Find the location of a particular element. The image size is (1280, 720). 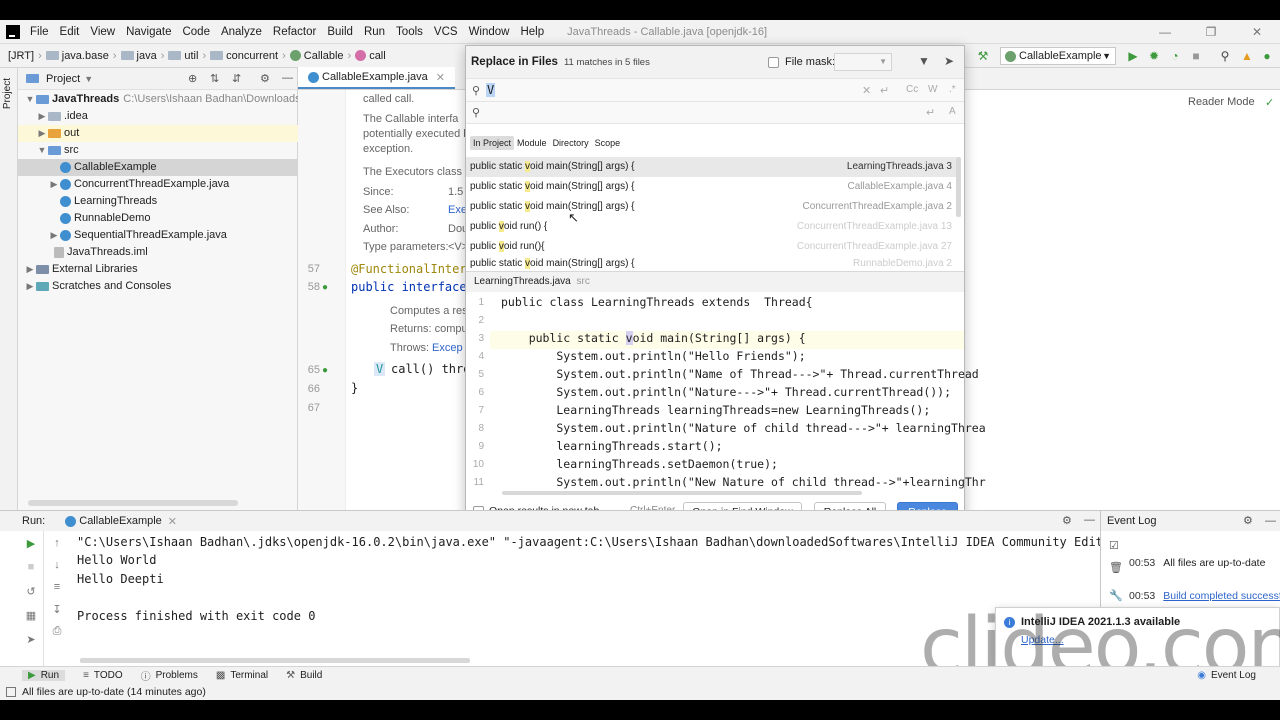

run-tab-callableexample: CallableExample ✕ is located at coordinates (121, 521).